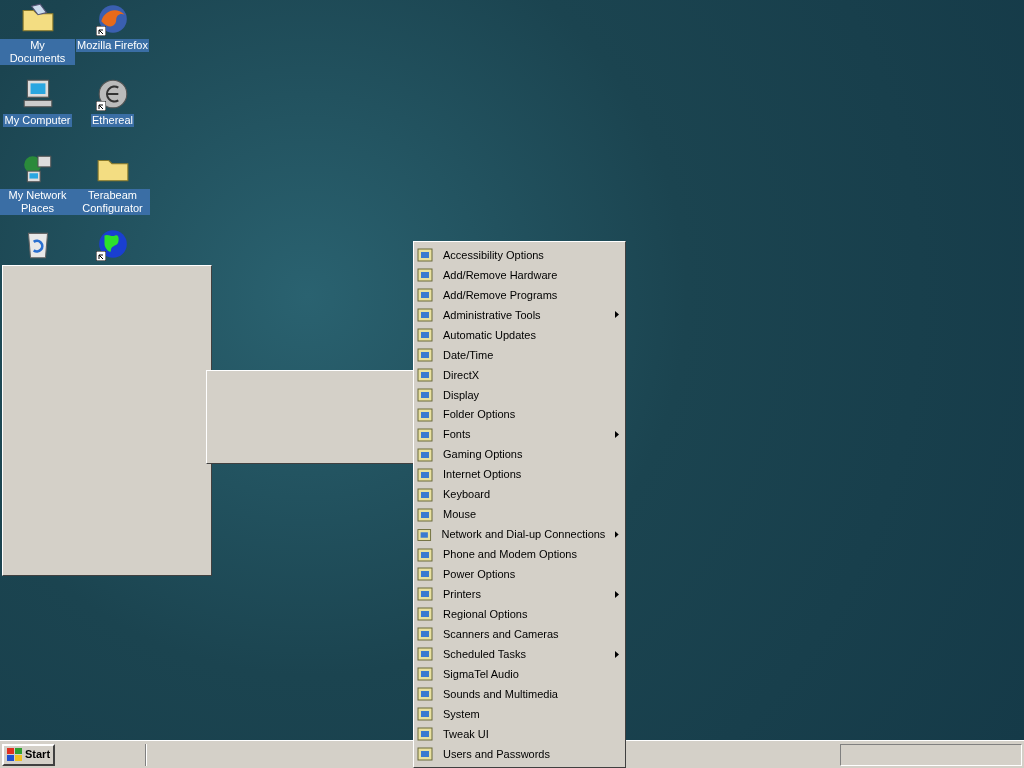 The width and height of the screenshot is (1024, 768). What do you see at coordinates (519, 554) in the screenshot?
I see `menu-item: Phone and Modem Options` at bounding box center [519, 554].